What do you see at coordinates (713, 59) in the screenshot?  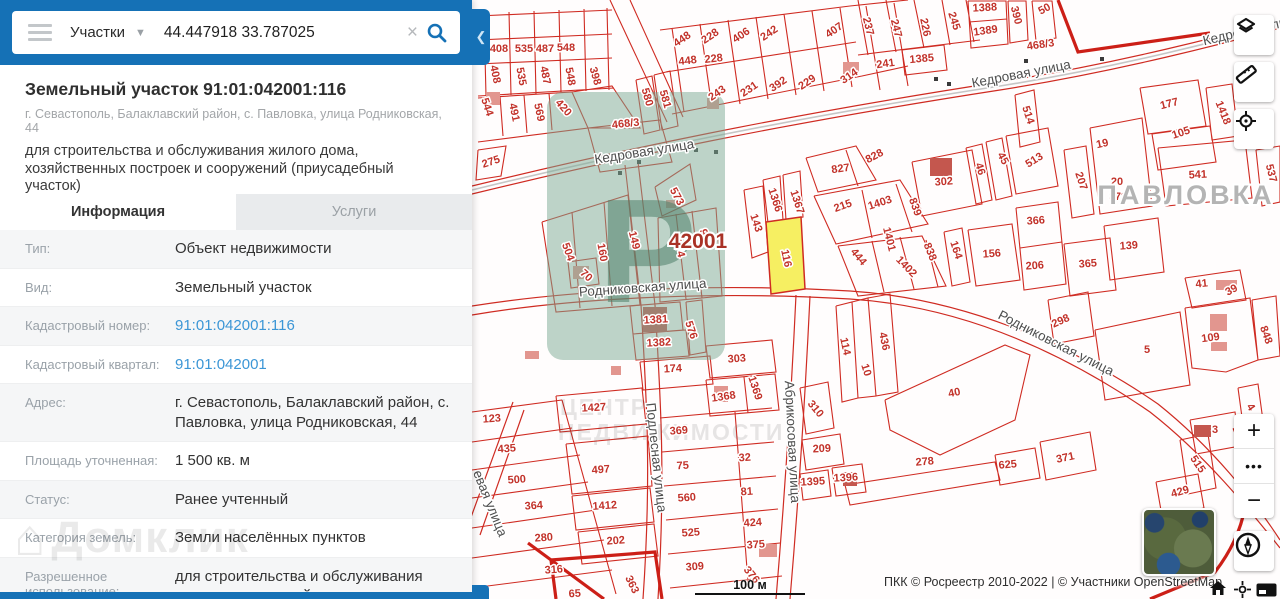 I see `parcel-label: 228` at bounding box center [713, 59].